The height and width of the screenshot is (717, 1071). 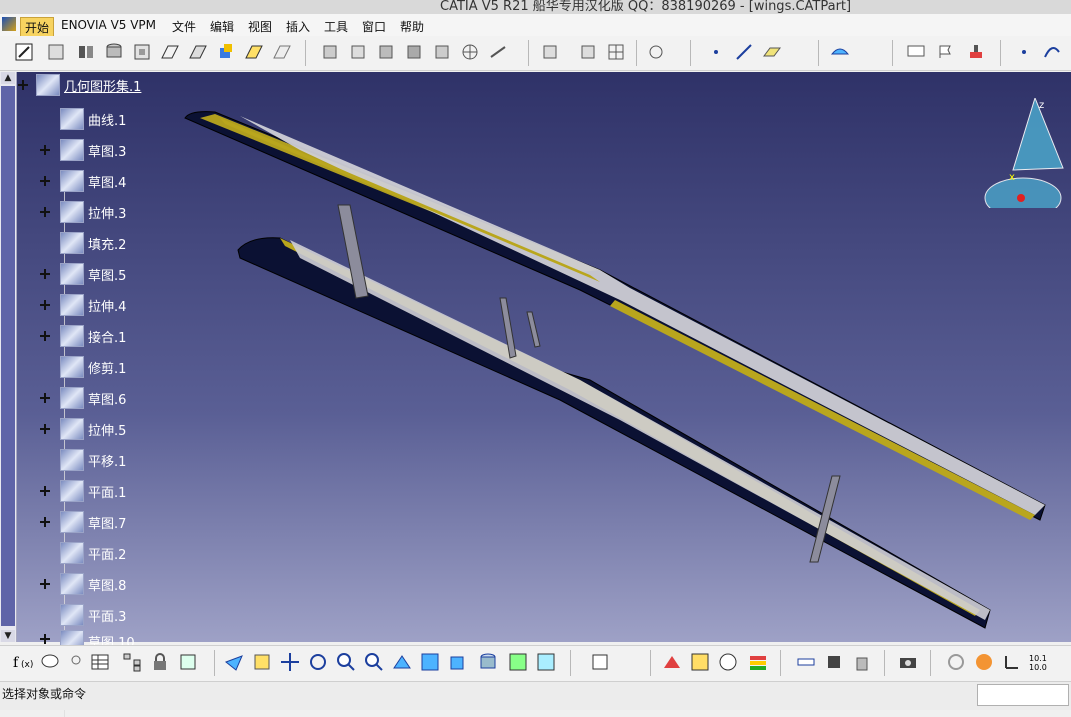 I want to click on point-icon, so click(x=716, y=52).